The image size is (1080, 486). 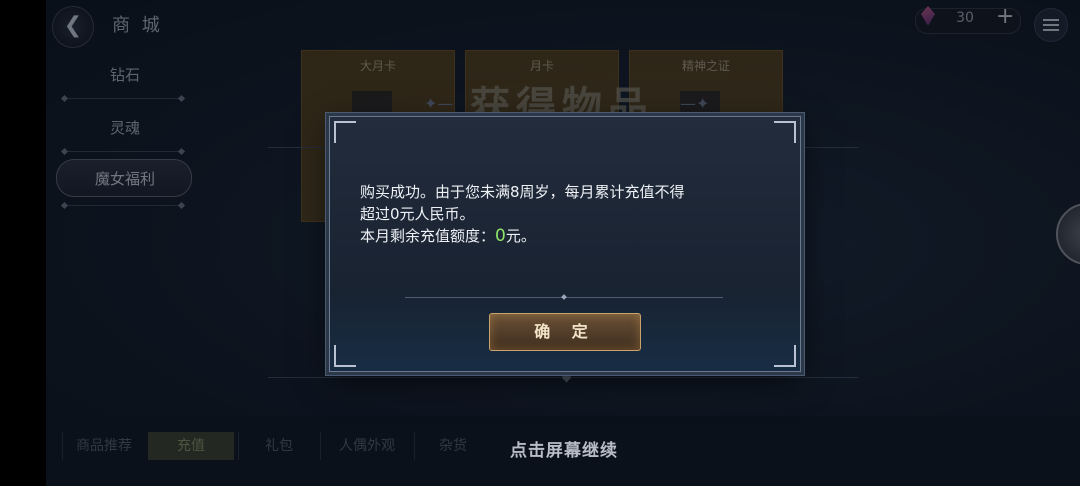 I want to click on quota-unit: 元。, so click(x=520, y=236).